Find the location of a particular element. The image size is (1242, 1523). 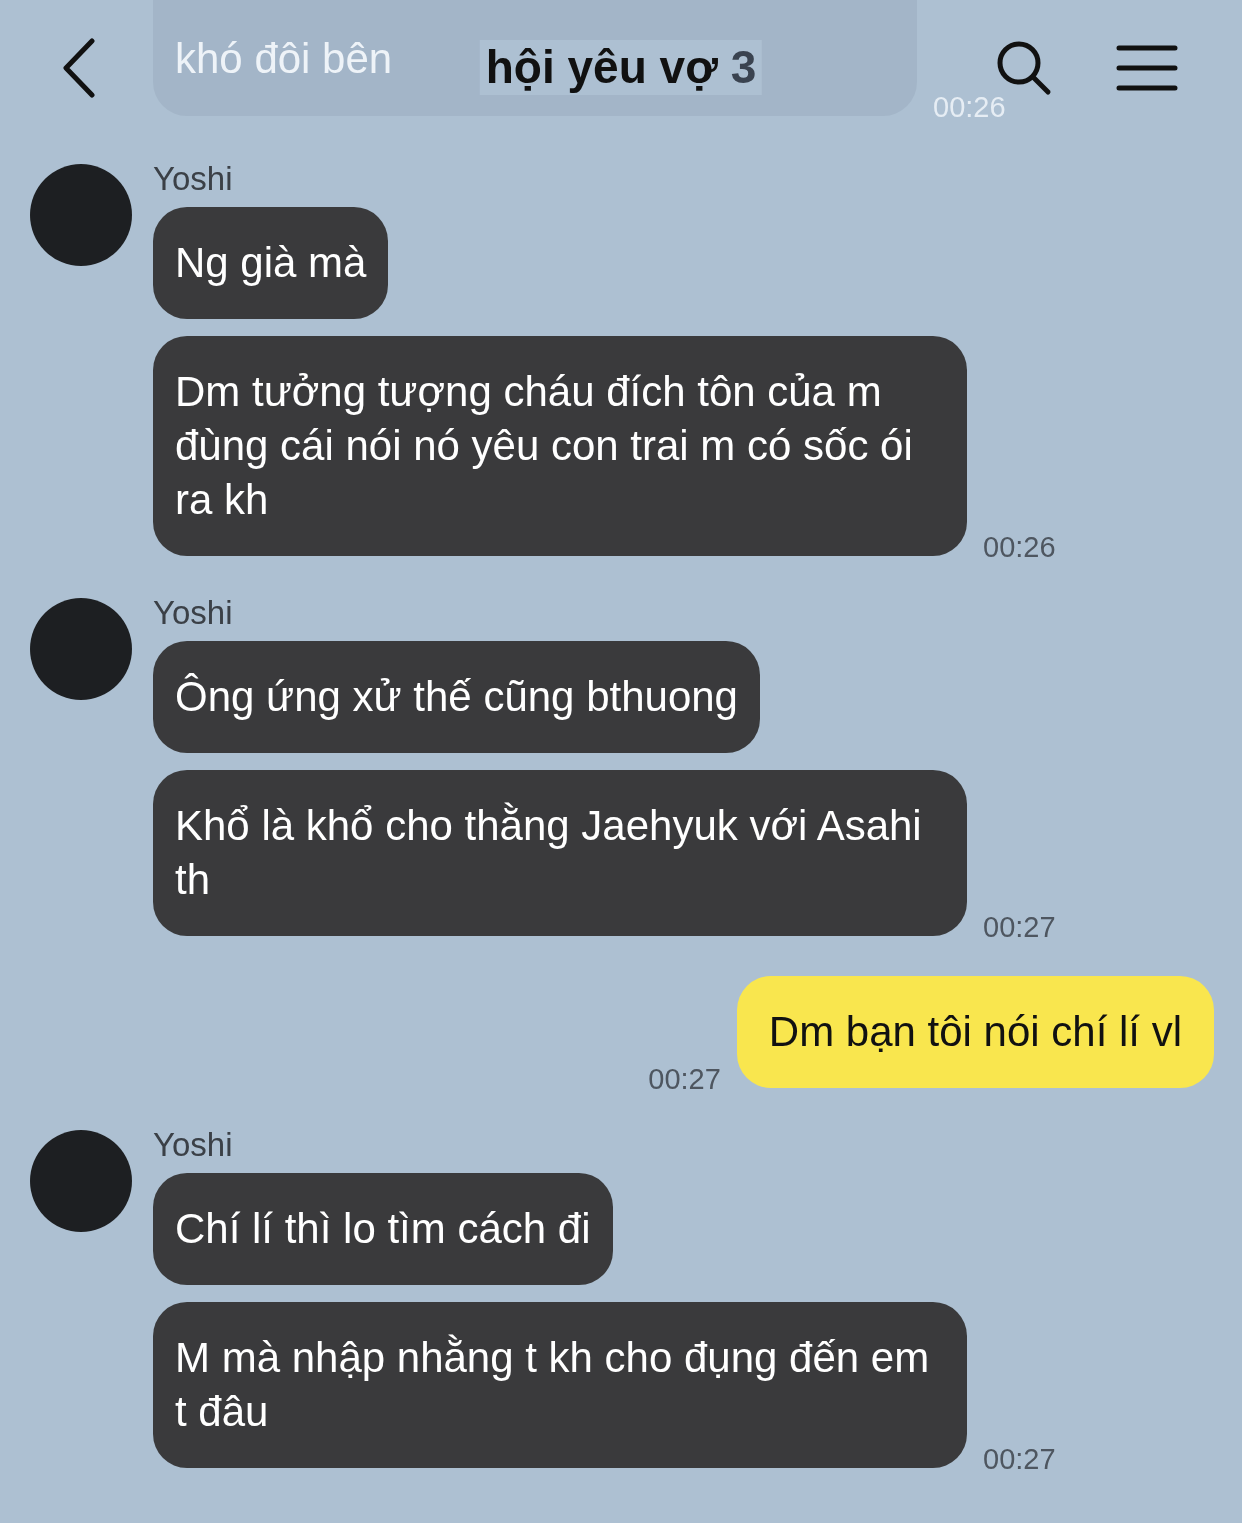

message-bubble: Dm tưởng tượng cháu đích tôn của m đùng cái nói nó yêu con trai m có sốc ói ra kh is located at coordinates (560, 446).